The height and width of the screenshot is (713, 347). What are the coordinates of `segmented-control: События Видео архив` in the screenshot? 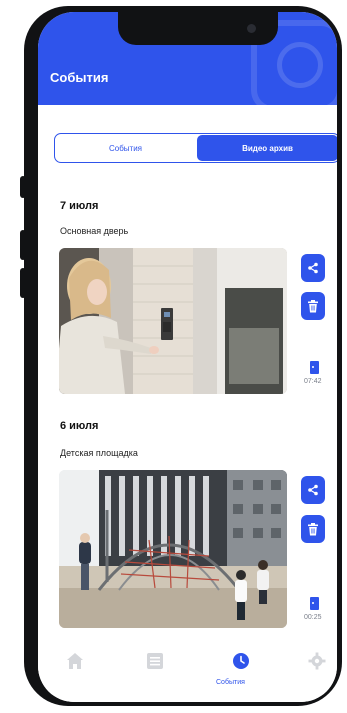 It's located at (195, 148).